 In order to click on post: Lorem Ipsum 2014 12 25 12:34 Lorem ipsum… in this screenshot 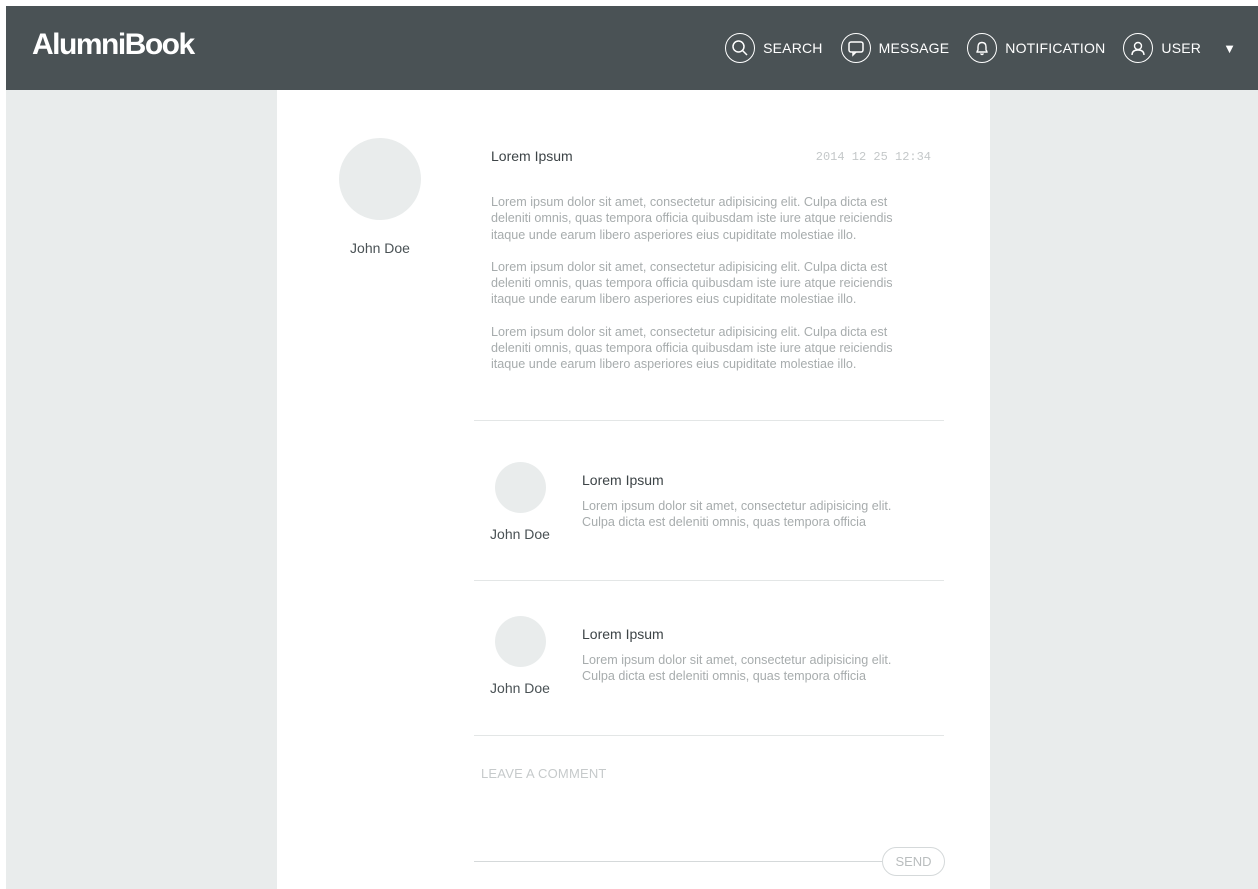, I will do `click(711, 260)`.